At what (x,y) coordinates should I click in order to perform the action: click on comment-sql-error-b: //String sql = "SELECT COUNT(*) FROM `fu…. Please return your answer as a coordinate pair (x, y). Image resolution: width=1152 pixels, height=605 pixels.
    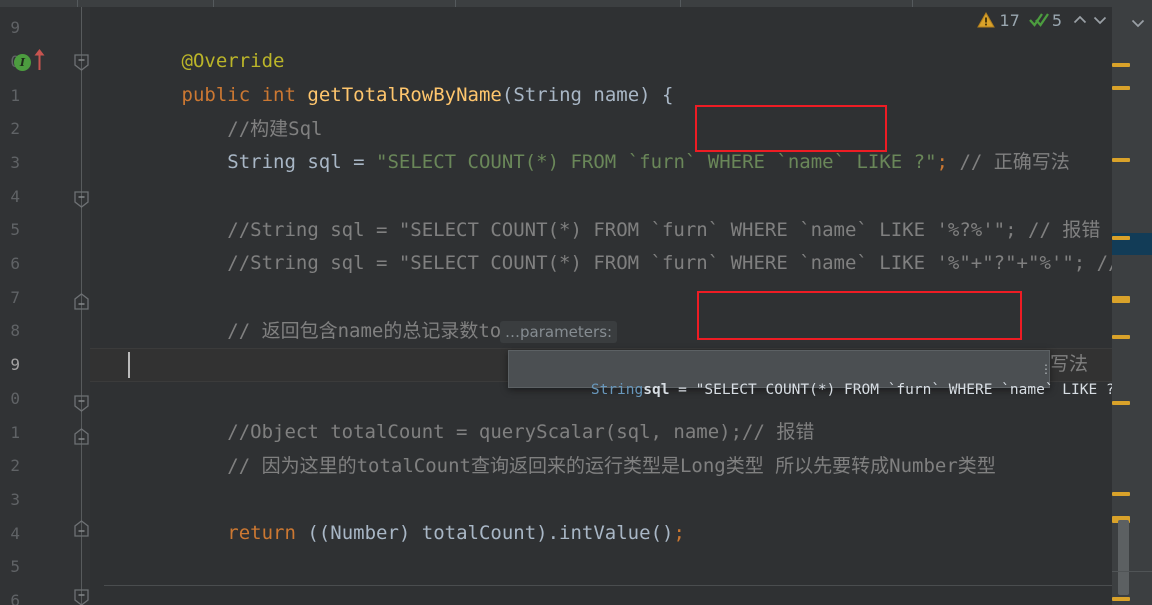
    Looking at the image, I should click on (646, 262).